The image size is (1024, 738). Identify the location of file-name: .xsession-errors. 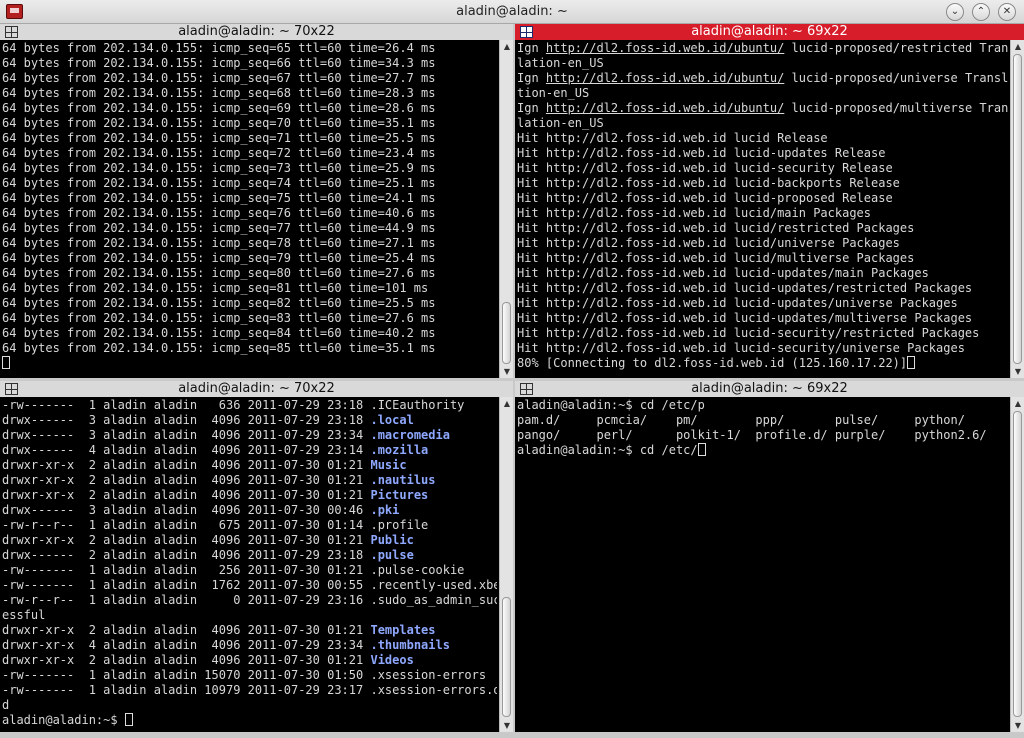
(428, 675).